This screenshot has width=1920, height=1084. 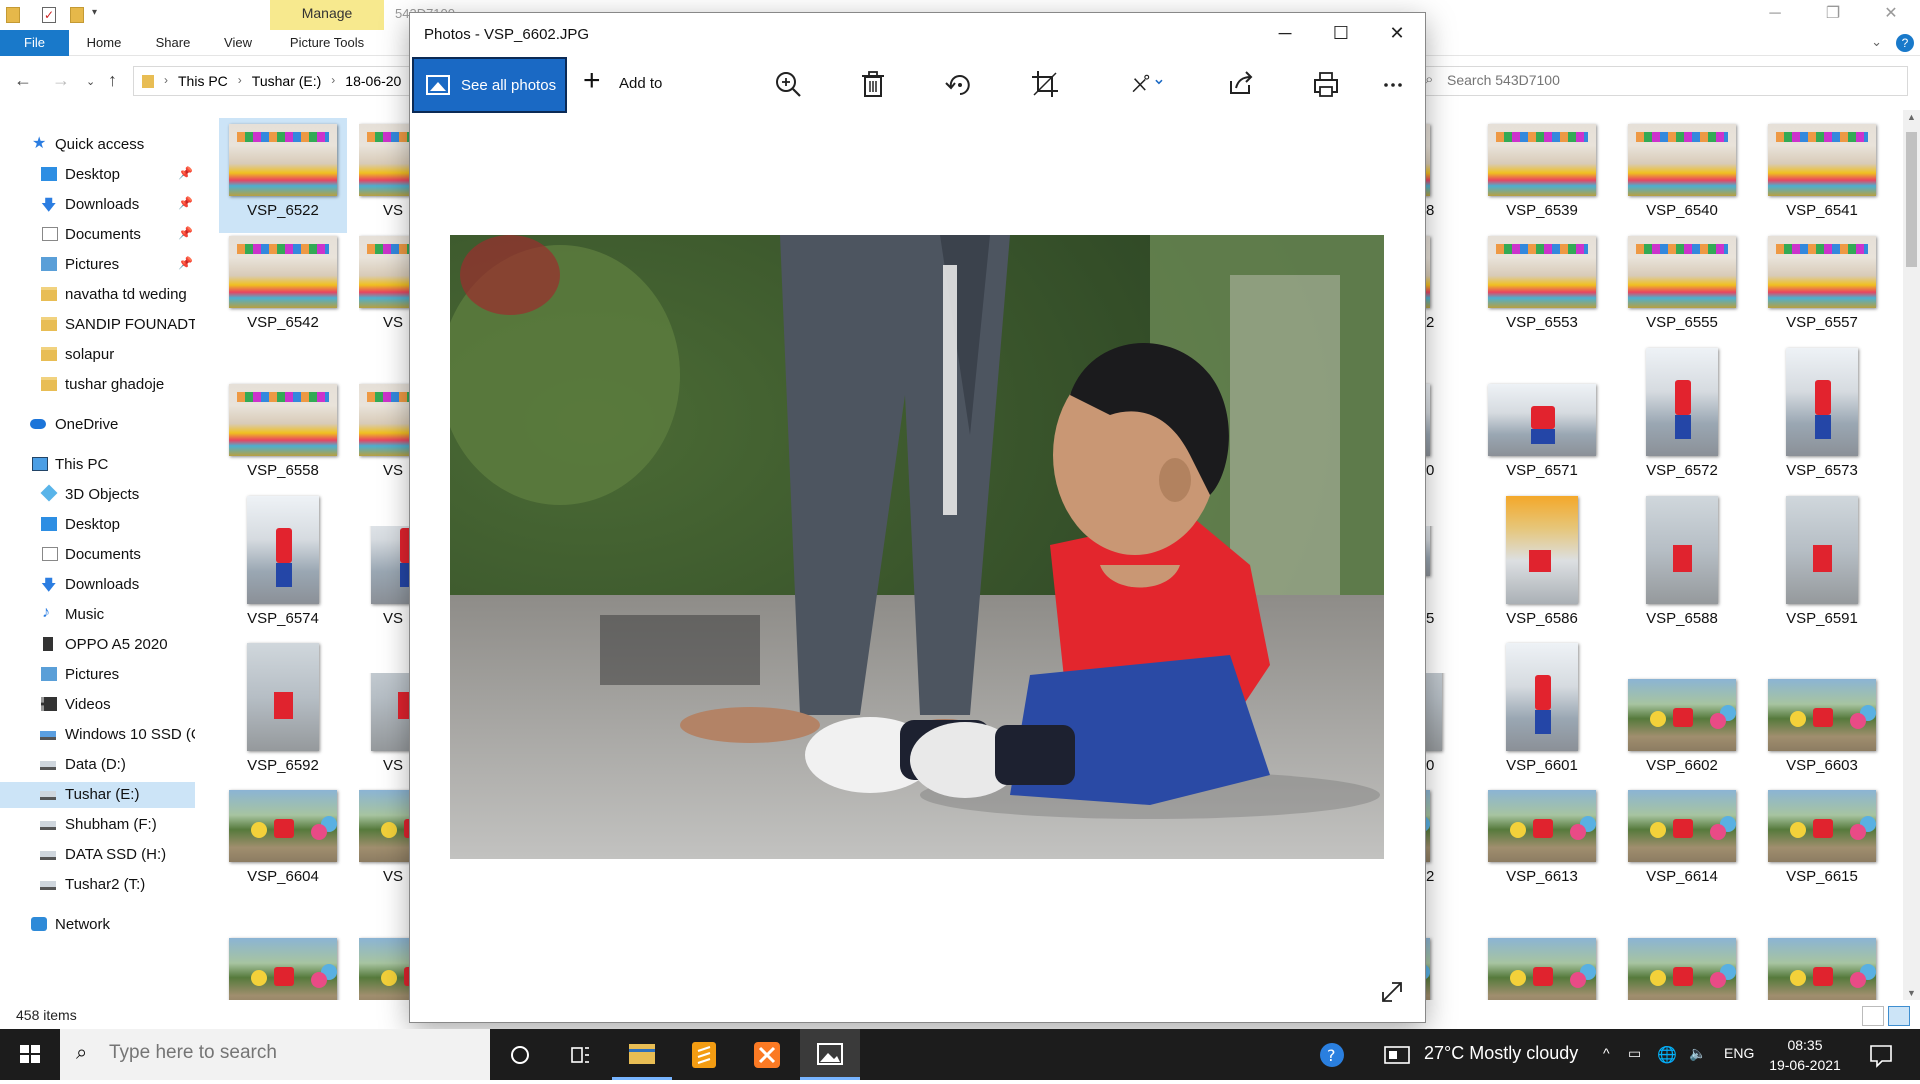 What do you see at coordinates (97, 825) in the screenshot?
I see `nav-drive-f: Shubham (F:)` at bounding box center [97, 825].